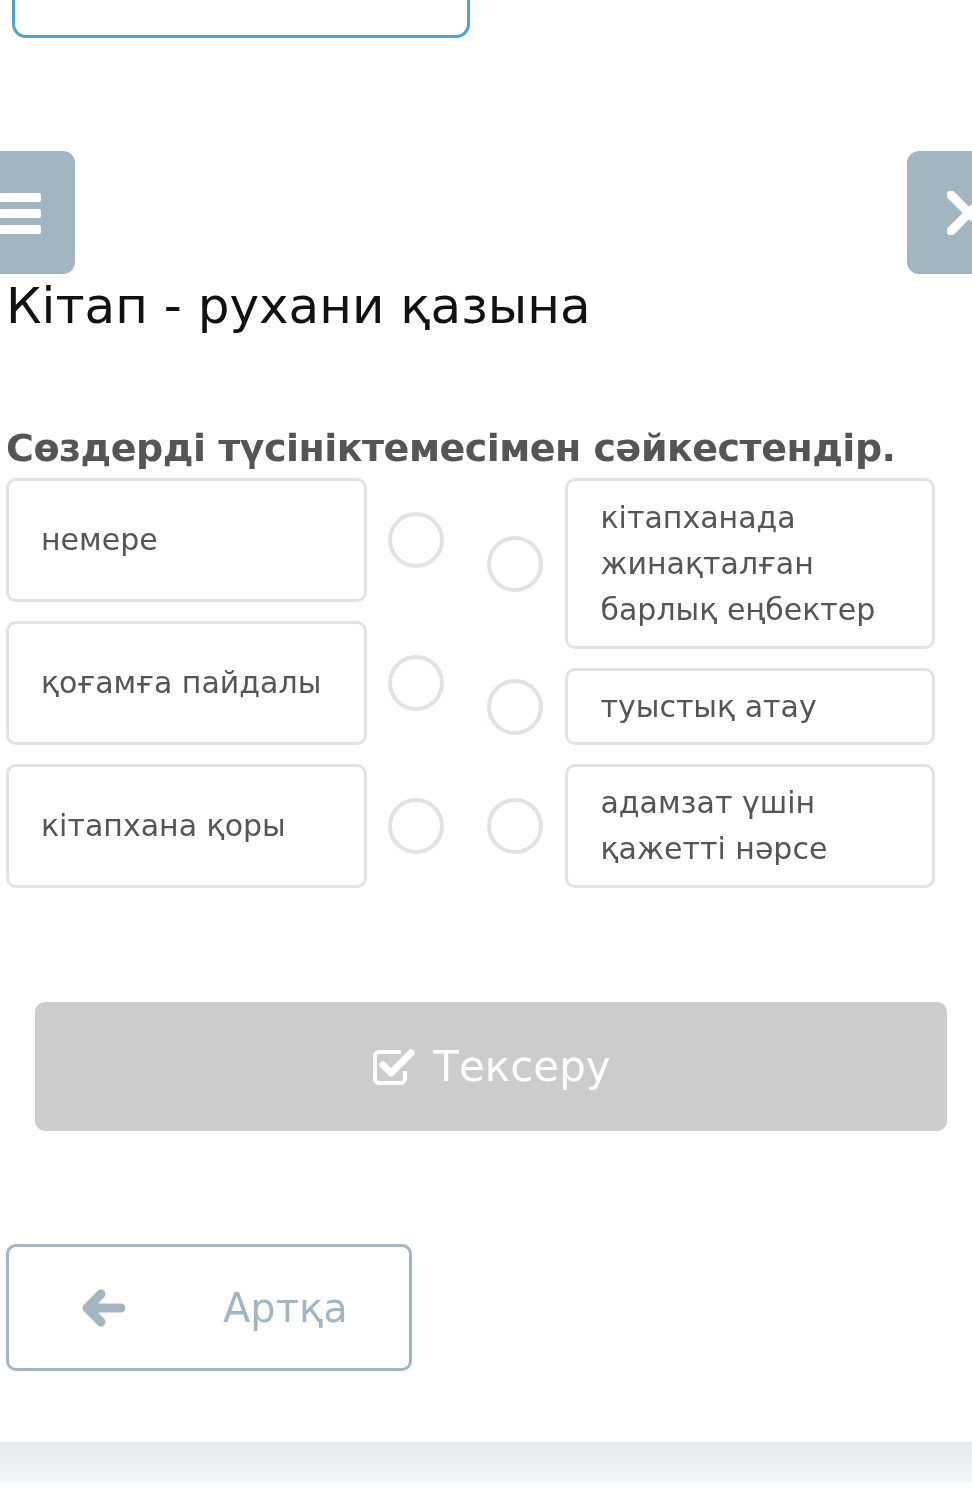  What do you see at coordinates (186, 683) in the screenshot?
I see `match-card: қоғамға пайдалы` at bounding box center [186, 683].